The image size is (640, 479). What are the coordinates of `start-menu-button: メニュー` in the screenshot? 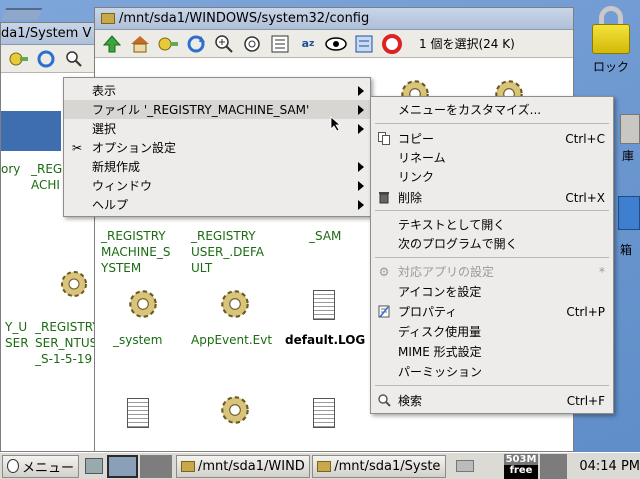 It's located at (41, 466).